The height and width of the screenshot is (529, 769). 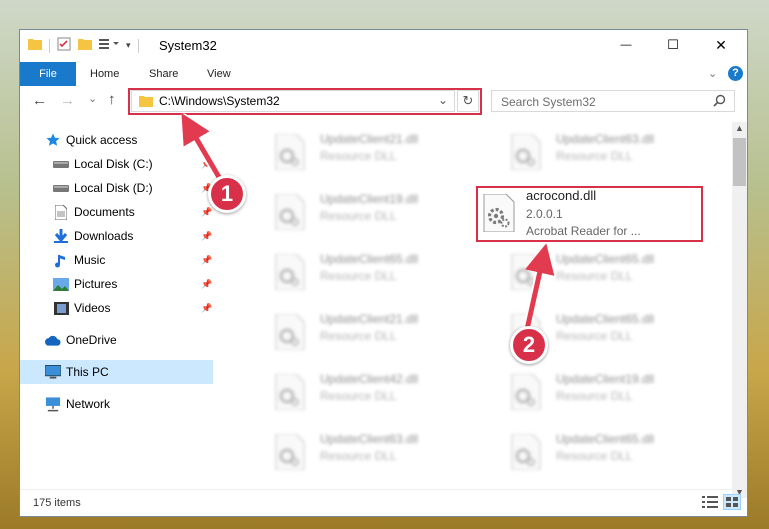 What do you see at coordinates (613, 101) in the screenshot?
I see `search-box: Search System32` at bounding box center [613, 101].